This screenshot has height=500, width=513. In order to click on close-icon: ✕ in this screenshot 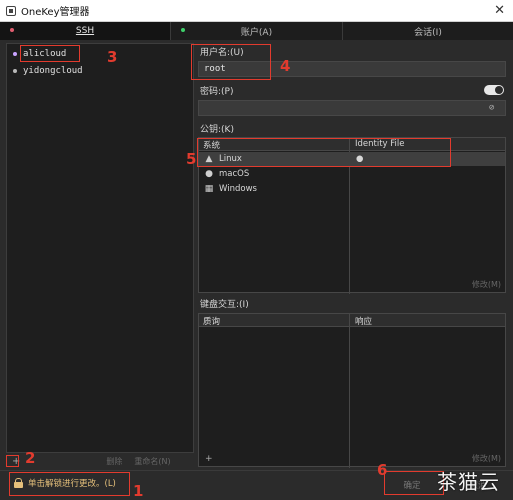, I will do `click(499, 10)`.